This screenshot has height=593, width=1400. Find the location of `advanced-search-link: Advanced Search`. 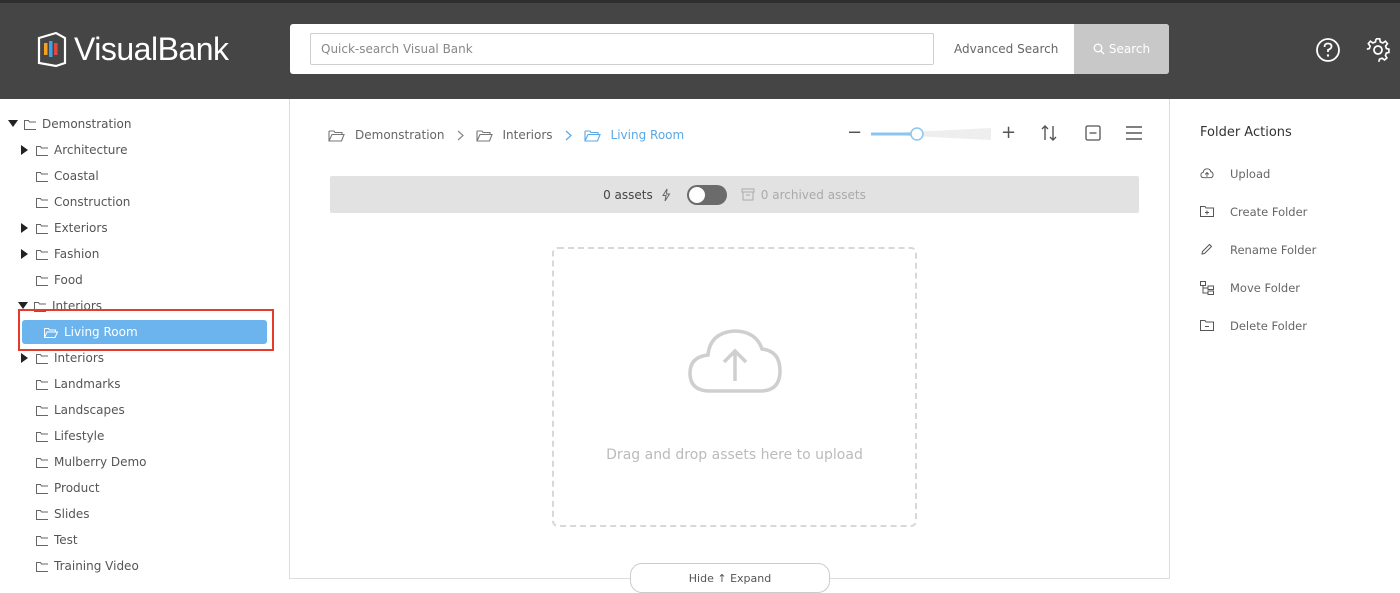

advanced-search-link: Advanced Search is located at coordinates (1006, 49).